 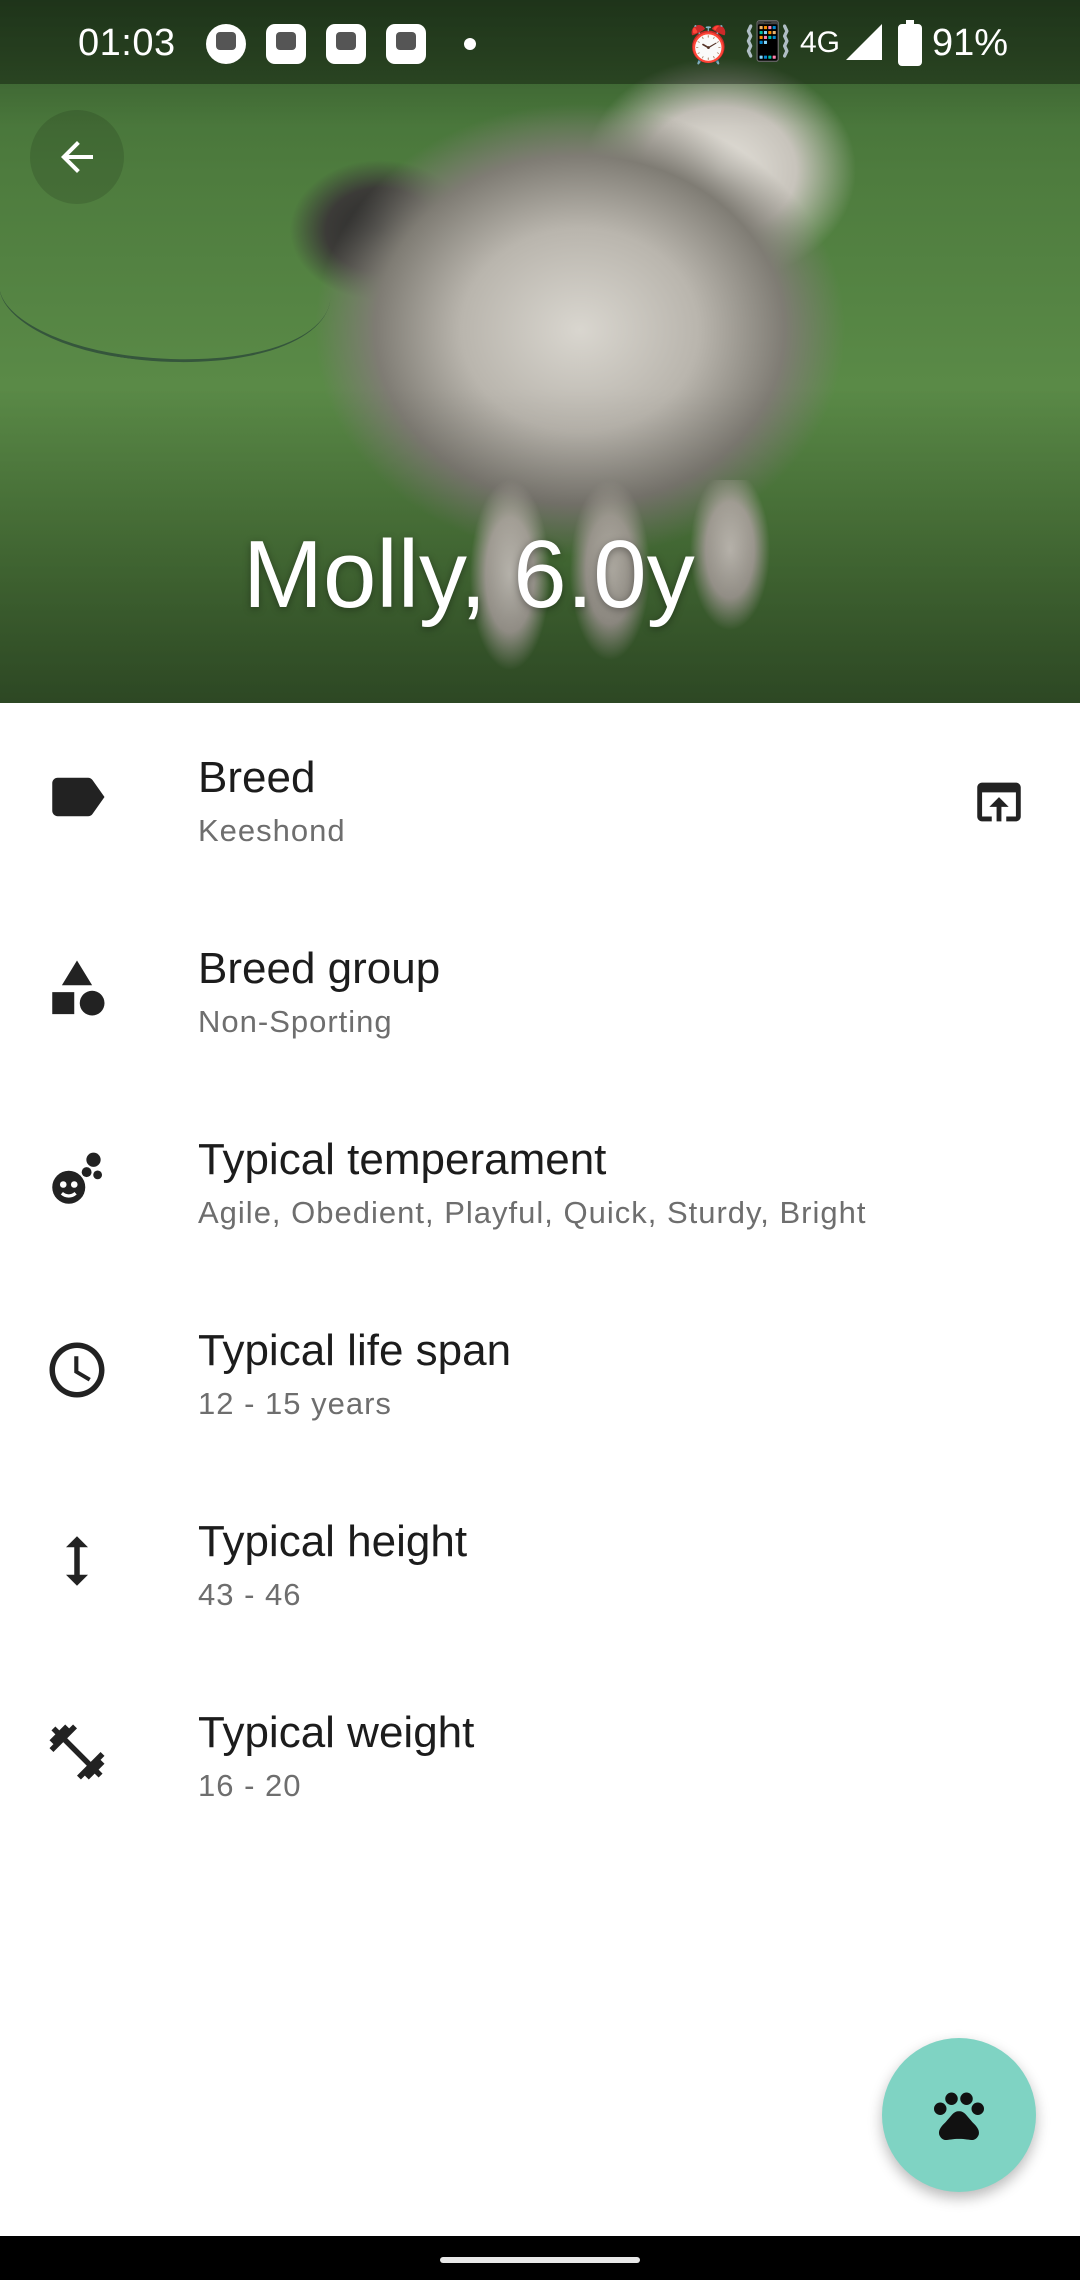 I want to click on detail-label: Typical life span, so click(x=355, y=1350).